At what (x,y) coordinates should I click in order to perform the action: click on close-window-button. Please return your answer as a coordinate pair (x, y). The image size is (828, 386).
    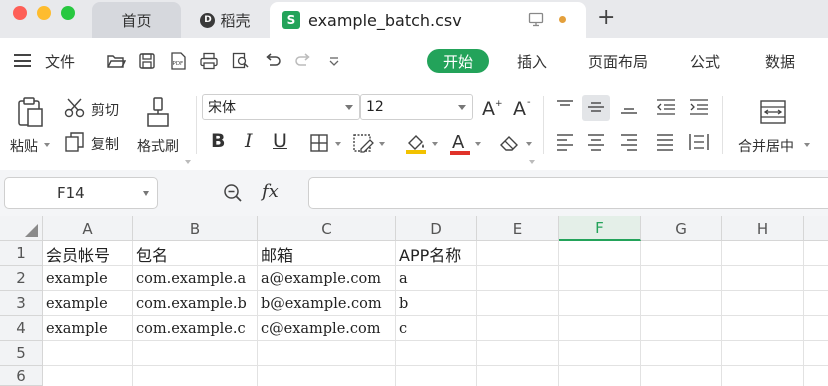
    Looking at the image, I should click on (20, 13).